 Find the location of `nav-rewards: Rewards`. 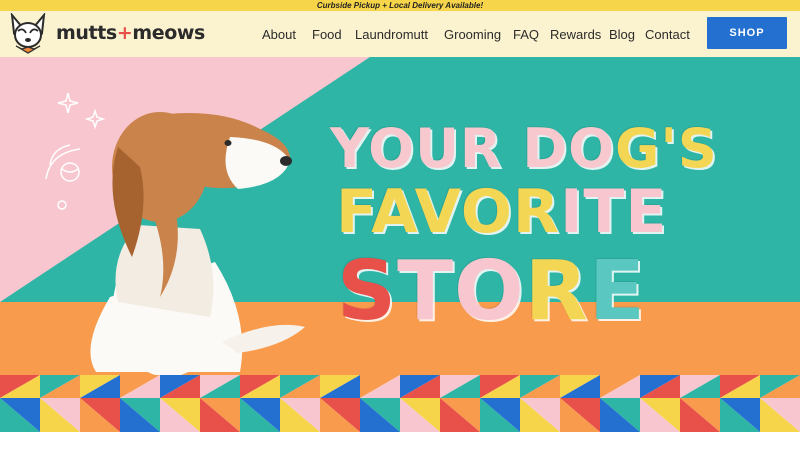

nav-rewards: Rewards is located at coordinates (575, 34).